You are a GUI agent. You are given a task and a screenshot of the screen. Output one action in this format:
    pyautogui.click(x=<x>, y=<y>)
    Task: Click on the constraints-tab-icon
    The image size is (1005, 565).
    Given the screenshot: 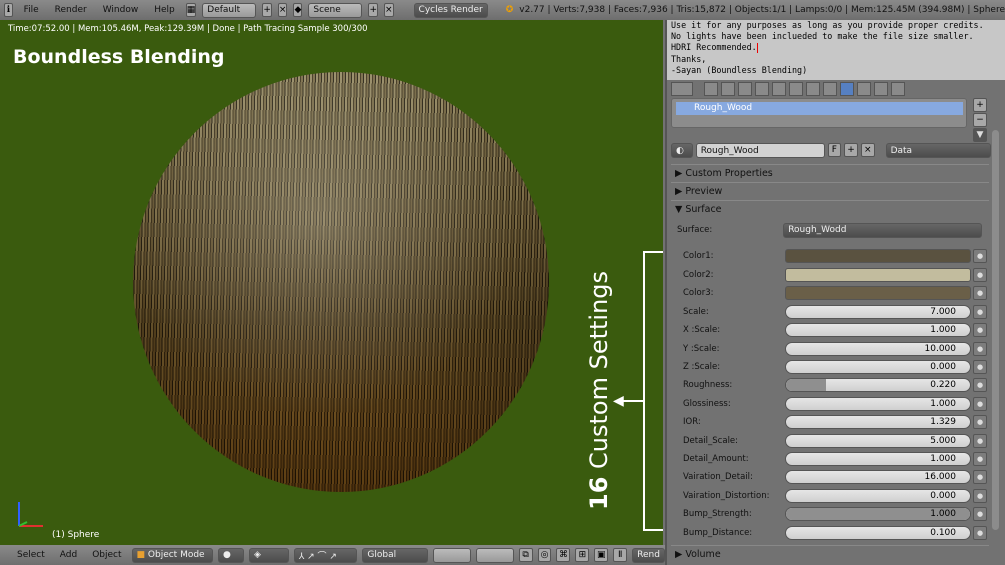 What is the action you would take?
    pyautogui.click(x=796, y=89)
    